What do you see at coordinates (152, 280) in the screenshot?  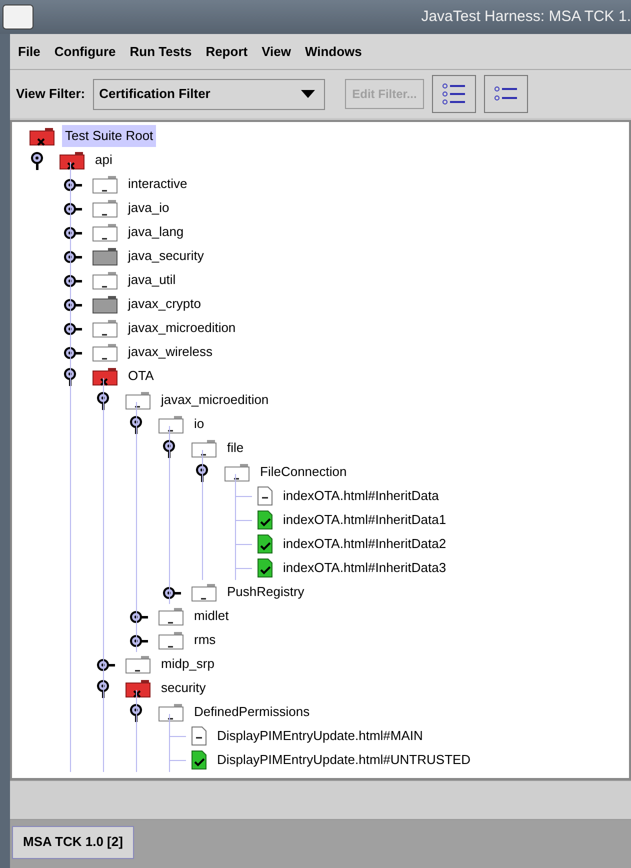 I see `tree-node: java_util` at bounding box center [152, 280].